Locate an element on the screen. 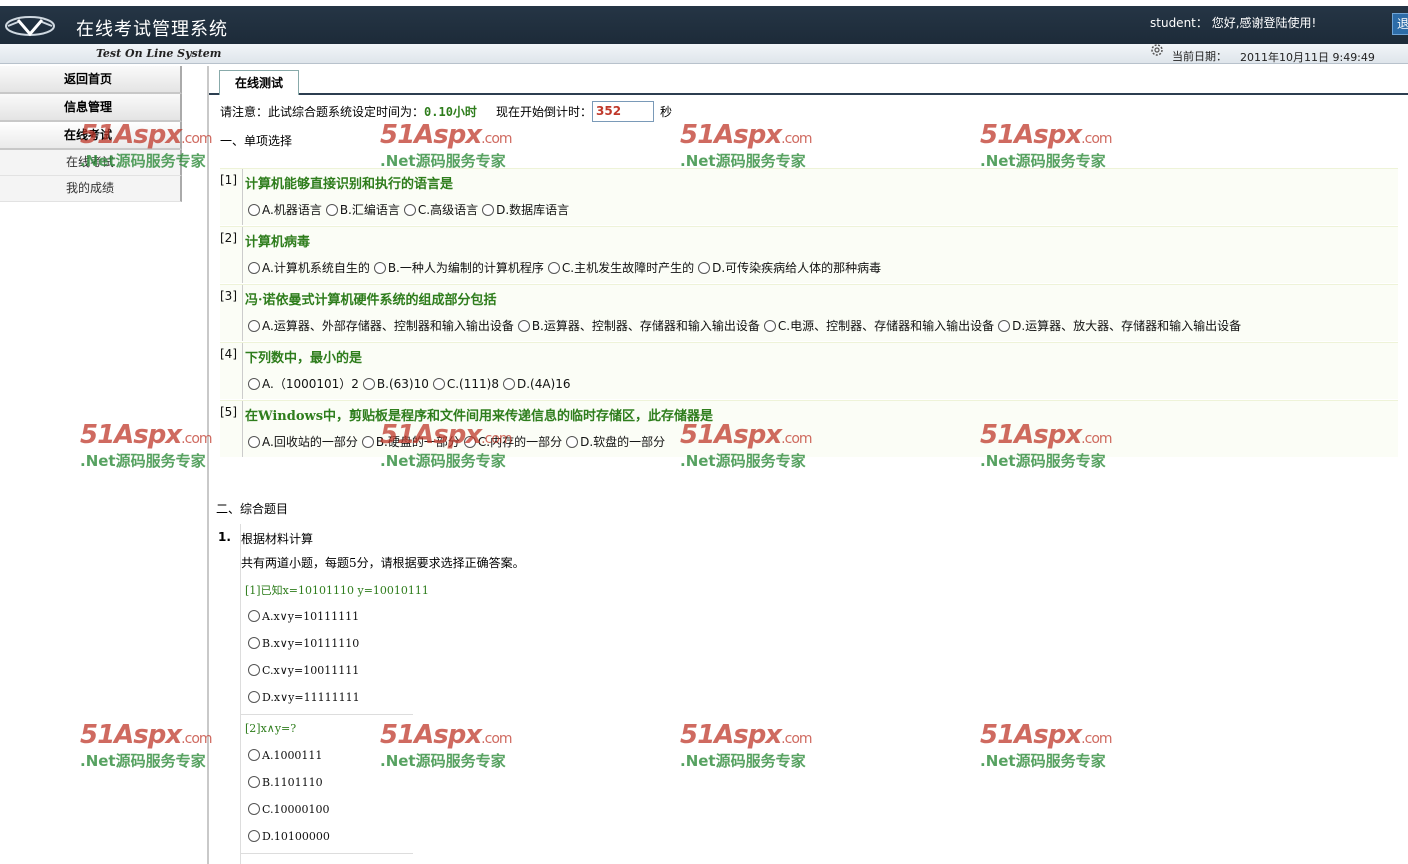 The image size is (1408, 864). sidebar-subitem-online-exam: 在线考试 is located at coordinates (91, 163).